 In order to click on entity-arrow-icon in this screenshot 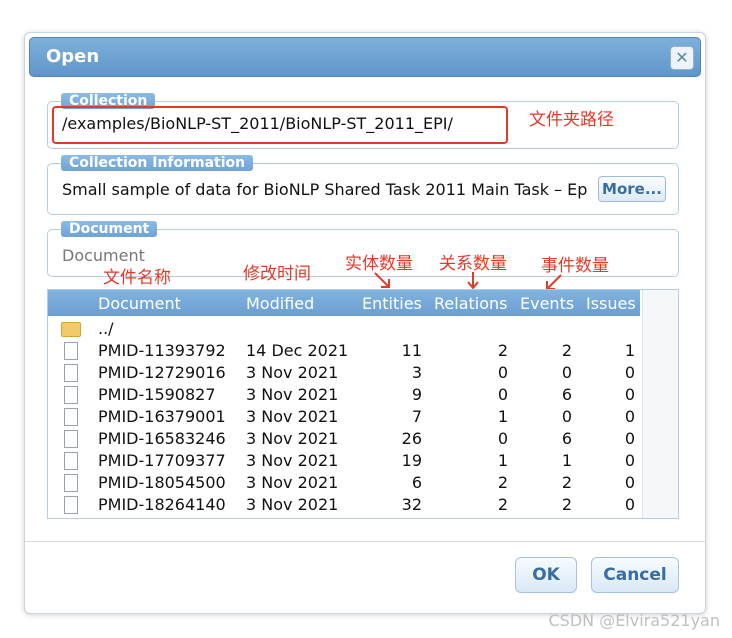, I will do `click(382, 280)`.